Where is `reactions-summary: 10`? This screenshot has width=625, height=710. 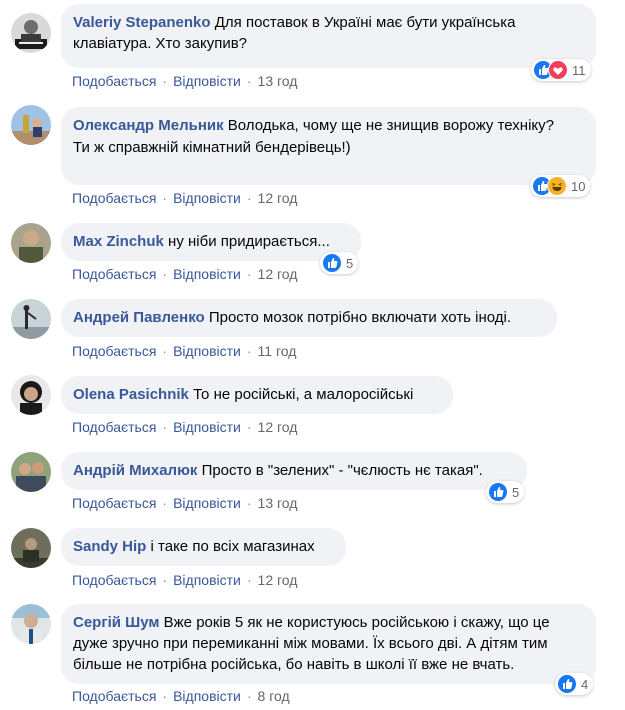 reactions-summary: 10 is located at coordinates (560, 186).